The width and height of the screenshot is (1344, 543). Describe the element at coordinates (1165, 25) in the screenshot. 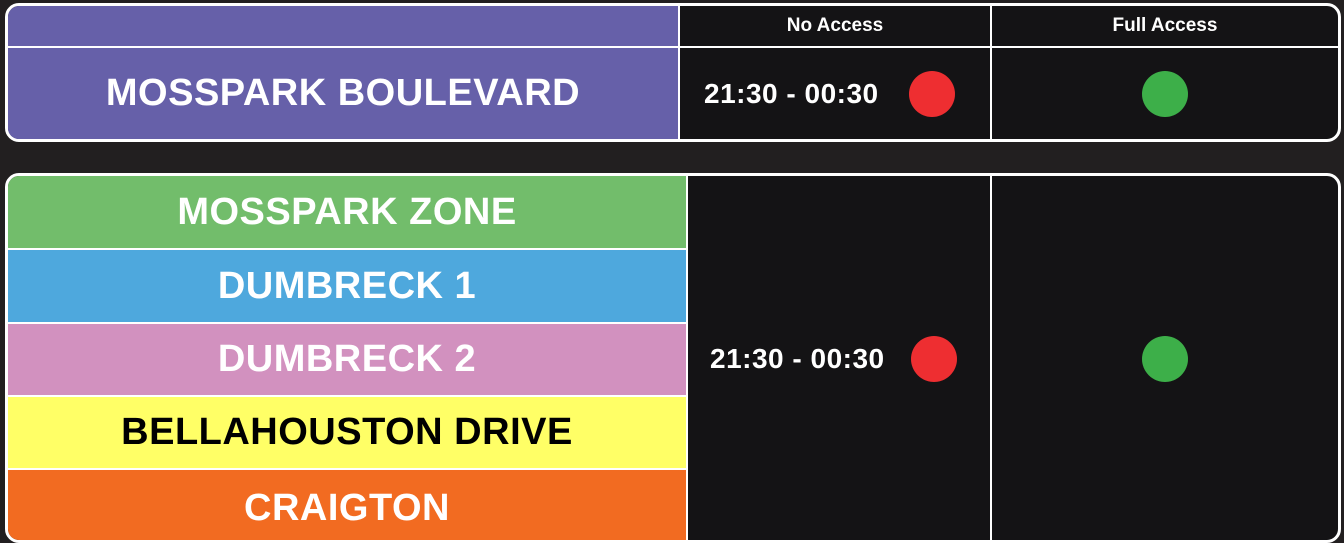

I see `full-access-header: Full Access` at that location.